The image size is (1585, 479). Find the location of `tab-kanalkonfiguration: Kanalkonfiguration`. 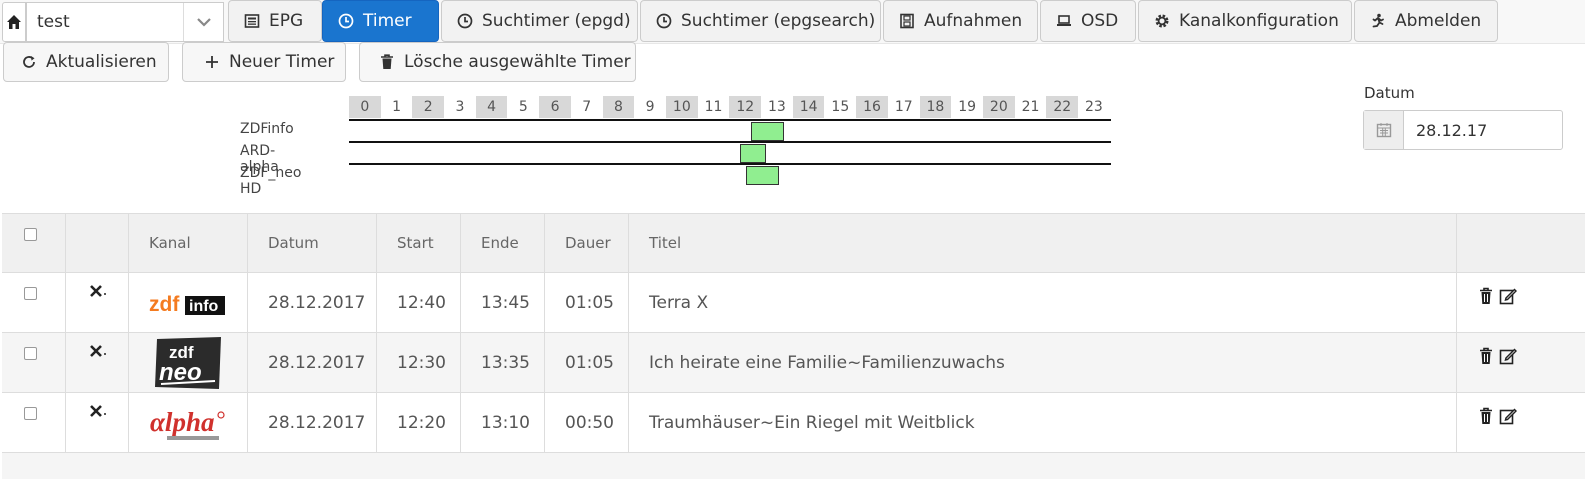

tab-kanalkonfiguration: Kanalkonfiguration is located at coordinates (1245, 21).